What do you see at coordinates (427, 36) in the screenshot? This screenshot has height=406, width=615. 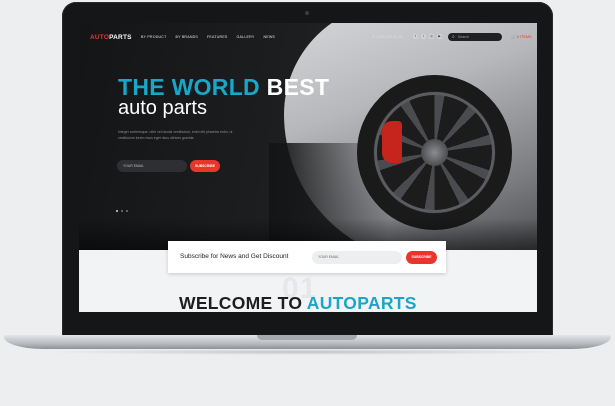 I see `social-links: f t ◎ ▶` at bounding box center [427, 36].